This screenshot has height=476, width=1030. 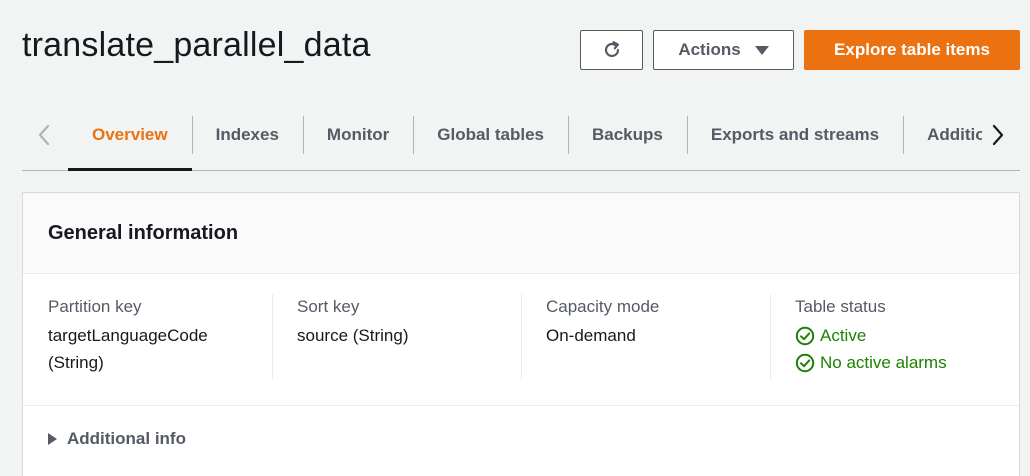 I want to click on sort-key-column: Sort key source (String), so click(x=396, y=337).